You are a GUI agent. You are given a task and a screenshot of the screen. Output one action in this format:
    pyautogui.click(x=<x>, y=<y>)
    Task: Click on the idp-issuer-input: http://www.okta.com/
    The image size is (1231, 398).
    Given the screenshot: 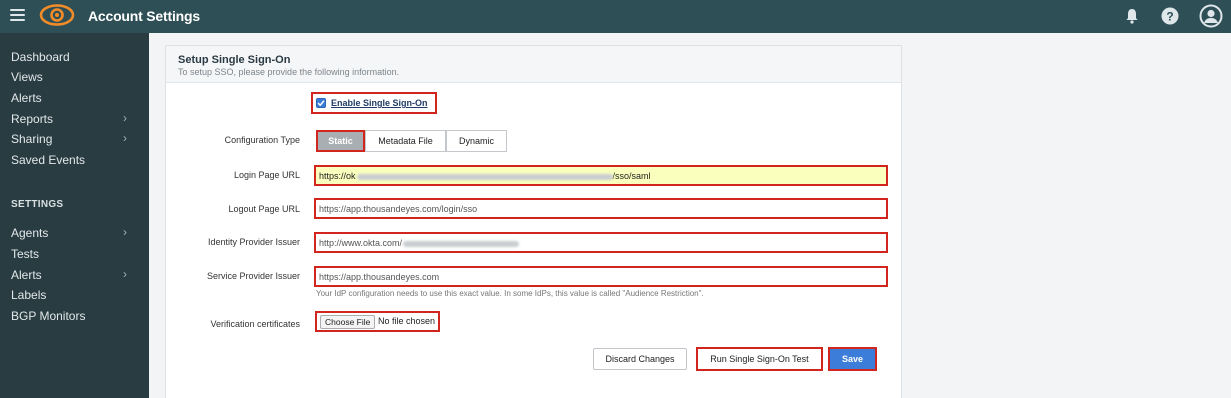 What is the action you would take?
    pyautogui.click(x=601, y=242)
    